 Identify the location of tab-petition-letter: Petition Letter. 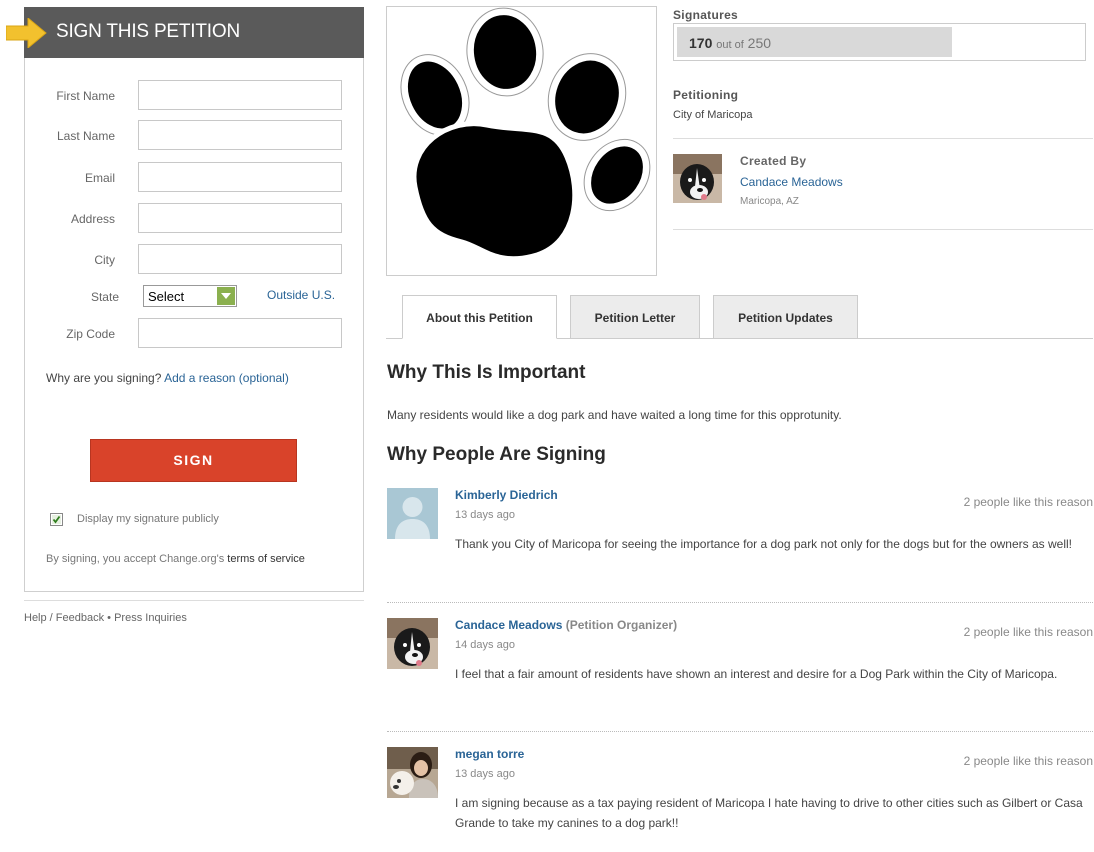
(635, 317).